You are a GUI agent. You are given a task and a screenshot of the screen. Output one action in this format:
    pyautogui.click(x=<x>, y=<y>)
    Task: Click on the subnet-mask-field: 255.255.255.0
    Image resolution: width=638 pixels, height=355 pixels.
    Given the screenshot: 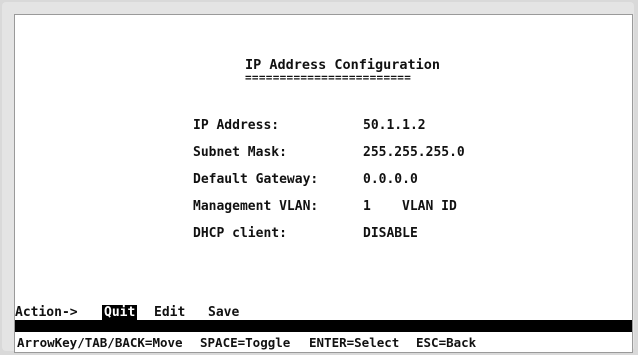 What is the action you would take?
    pyautogui.click(x=414, y=152)
    